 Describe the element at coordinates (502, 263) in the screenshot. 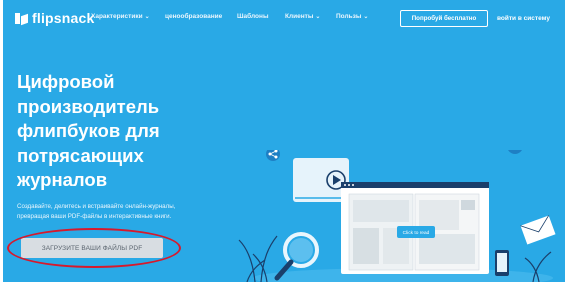

I see `phone-icon` at that location.